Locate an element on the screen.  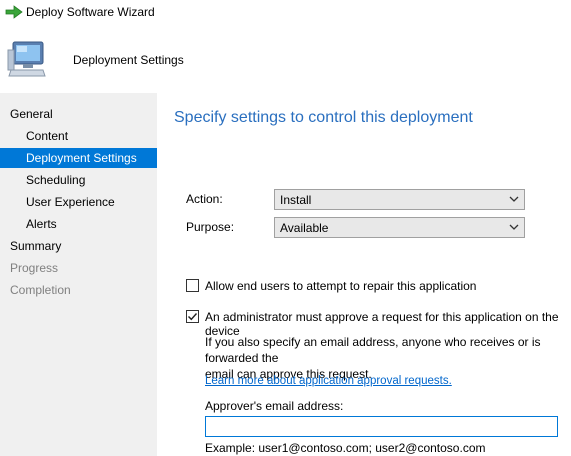
purpose-value: Available is located at coordinates (304, 228).